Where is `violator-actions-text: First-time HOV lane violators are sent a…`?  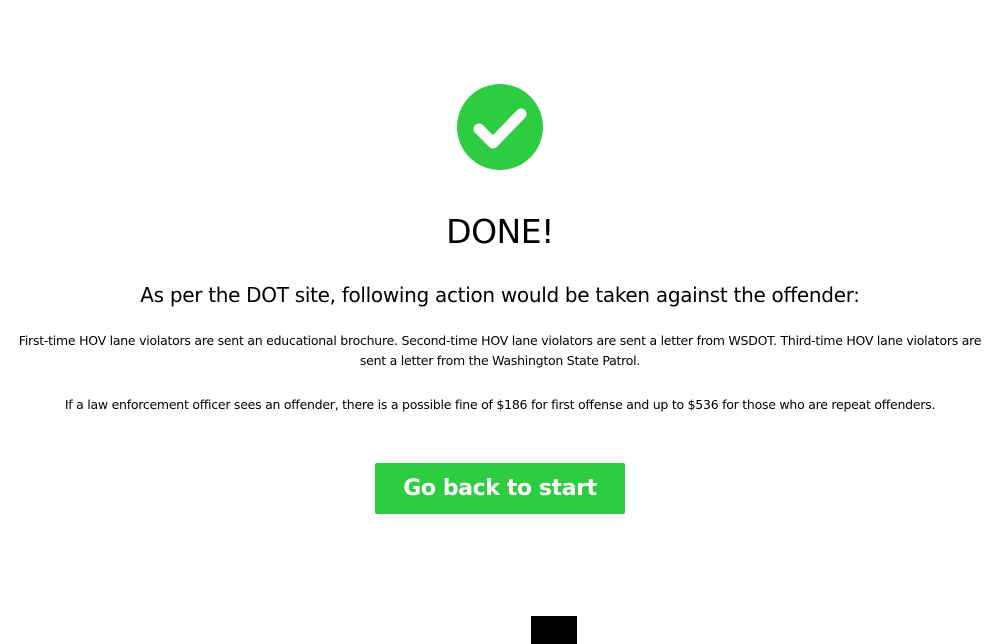
violator-actions-text: First-time HOV lane violators are sent a… is located at coordinates (500, 350).